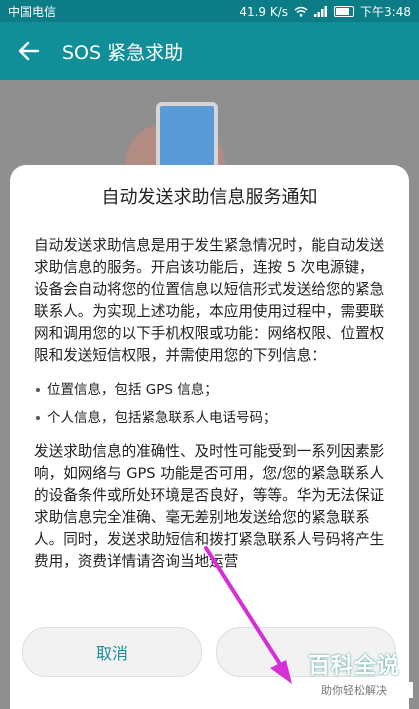  I want to click on watermark-main-text: 百科全说, so click(353, 666).